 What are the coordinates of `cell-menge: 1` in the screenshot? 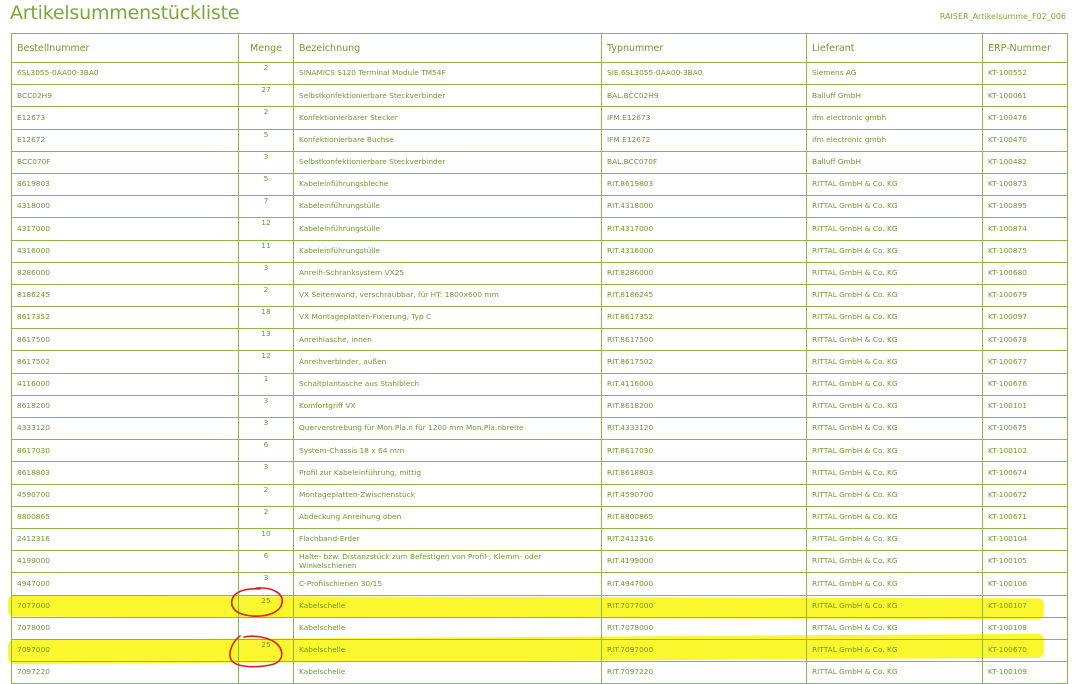 It's located at (266, 384).